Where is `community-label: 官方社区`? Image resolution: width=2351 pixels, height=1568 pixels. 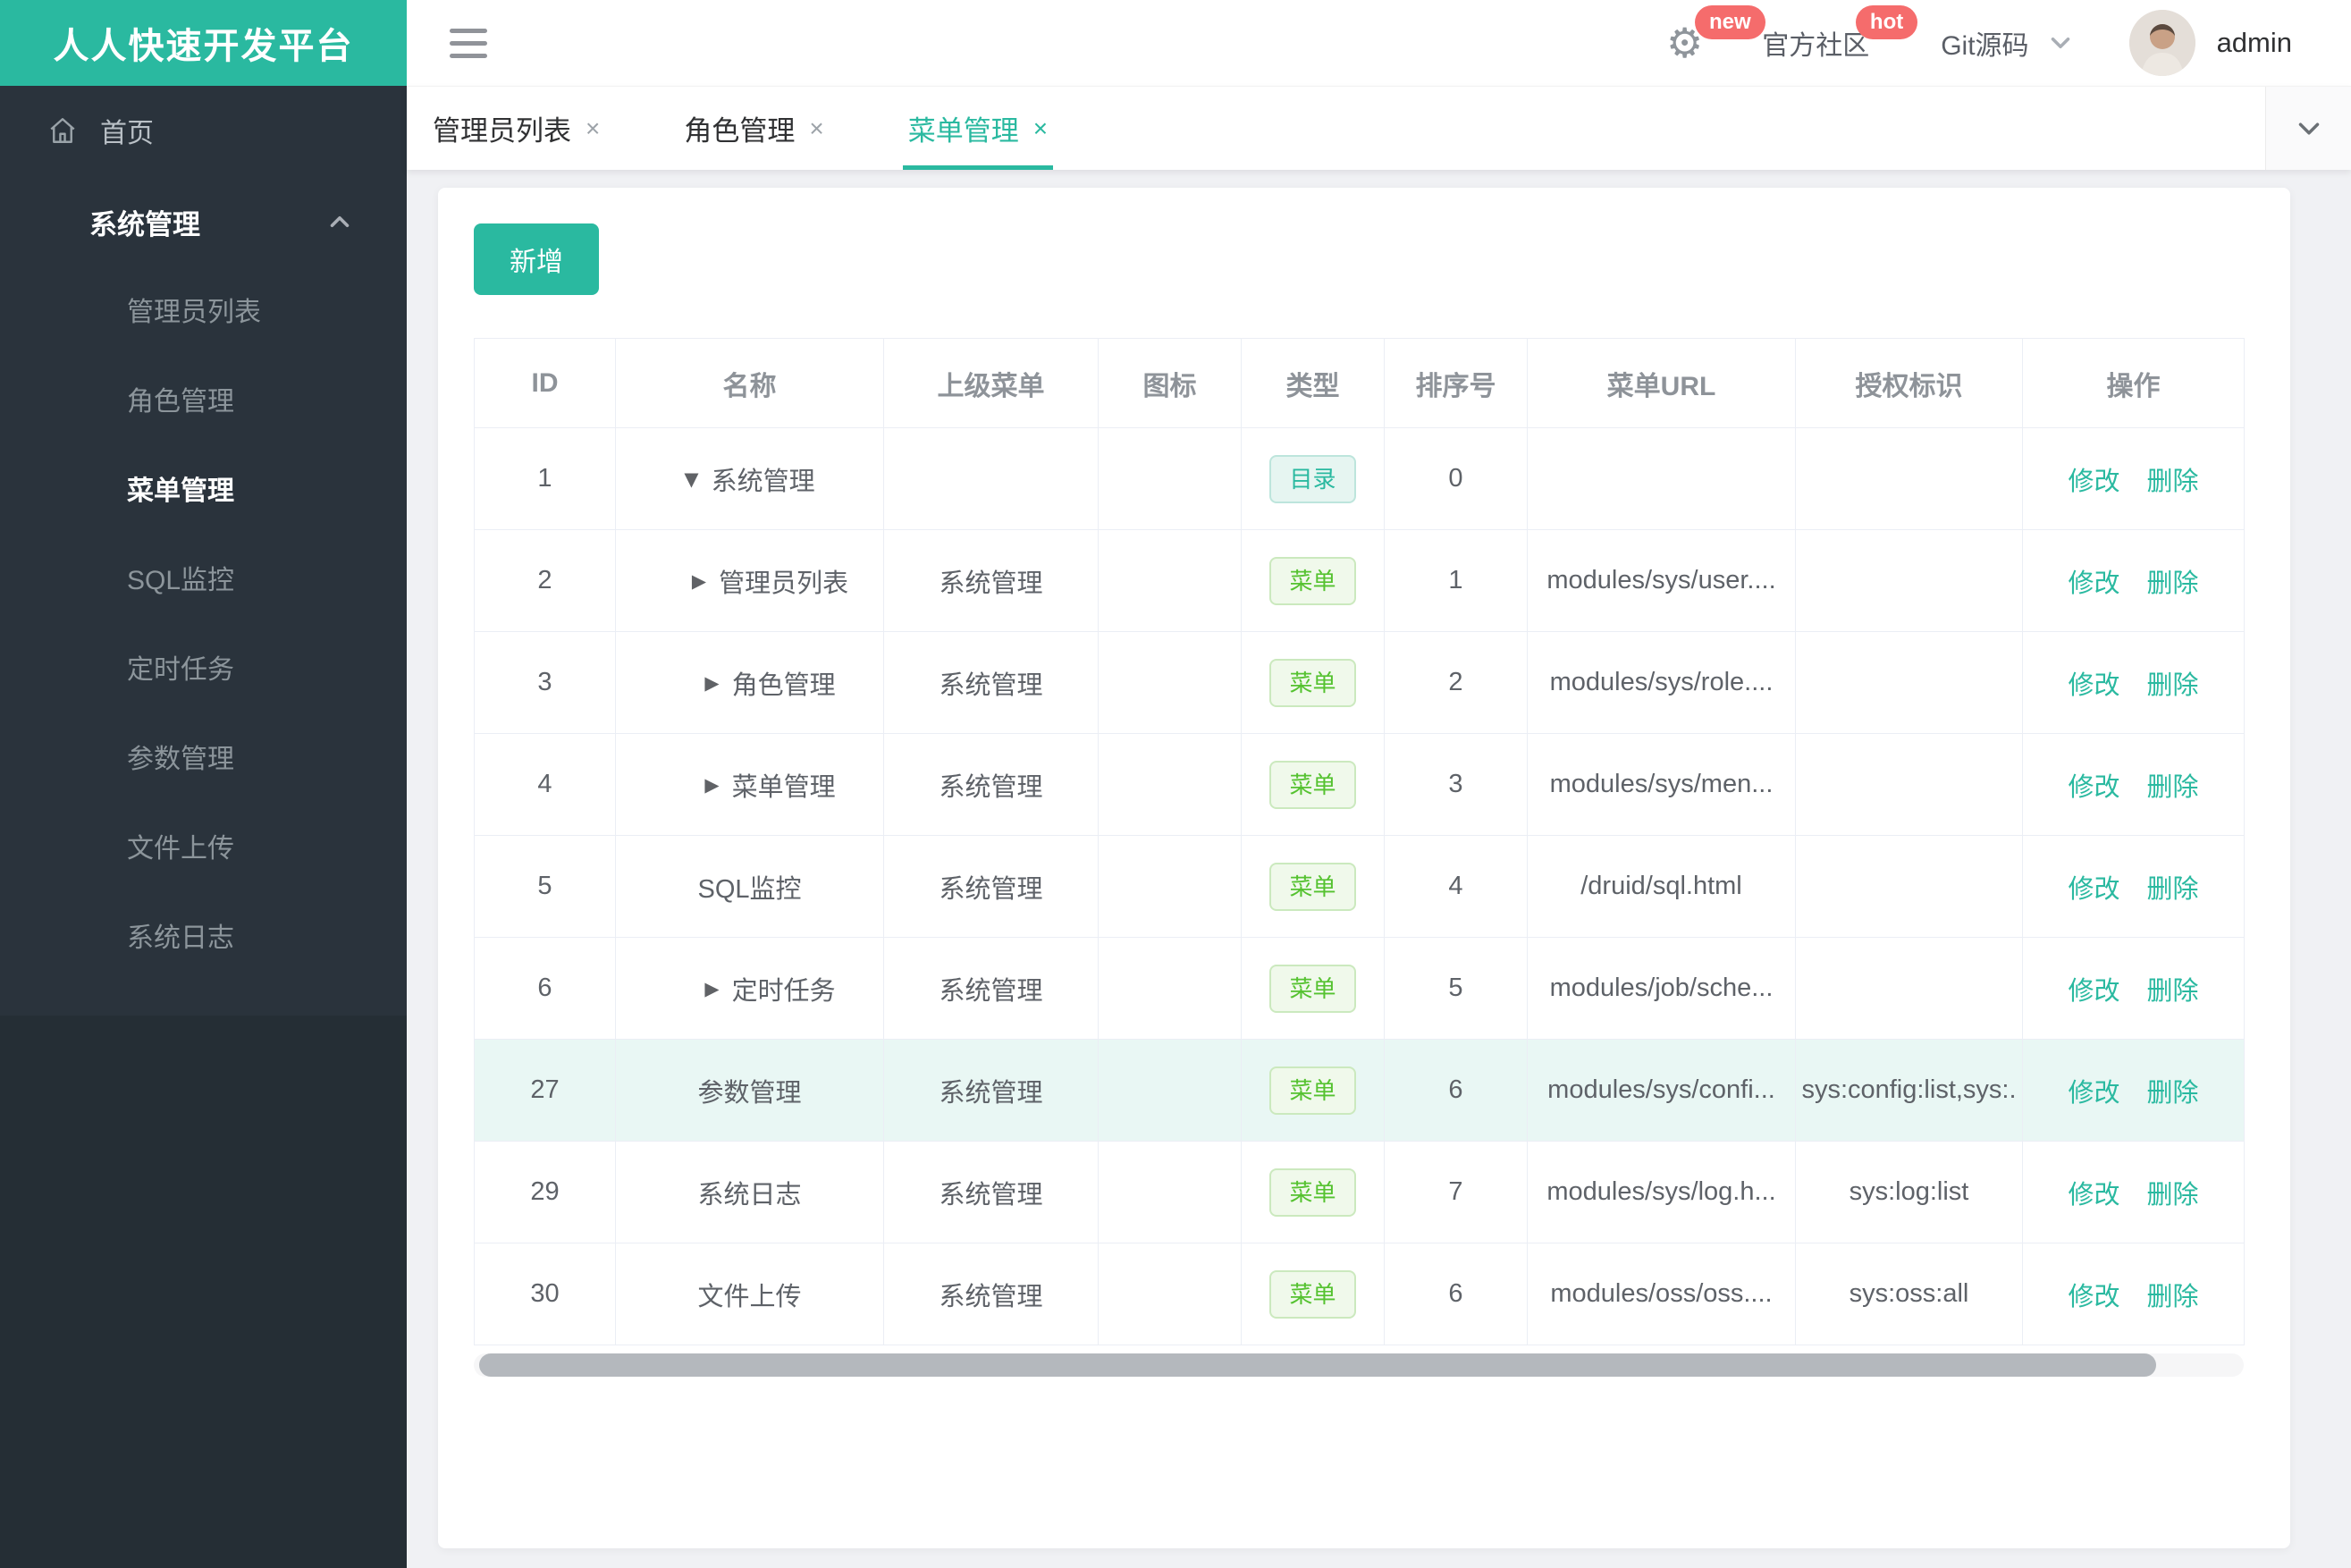
community-label: 官方社区 is located at coordinates (1816, 46).